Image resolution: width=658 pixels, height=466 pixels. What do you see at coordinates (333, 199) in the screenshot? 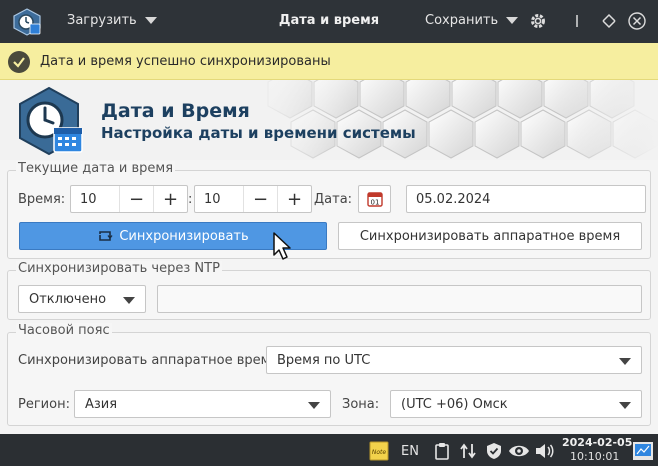
I see `date-label: Дата:` at bounding box center [333, 199].